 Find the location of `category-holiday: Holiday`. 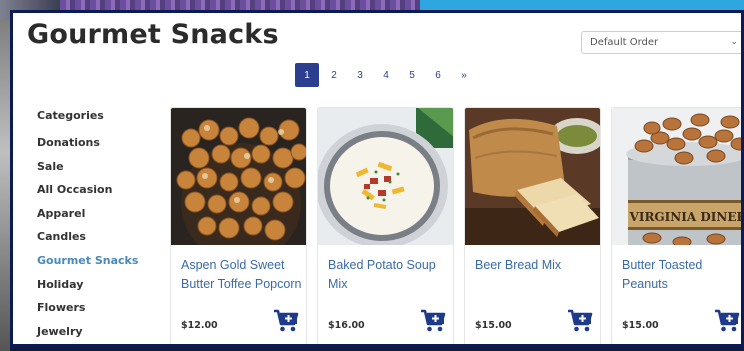

category-holiday: Holiday is located at coordinates (102, 290).